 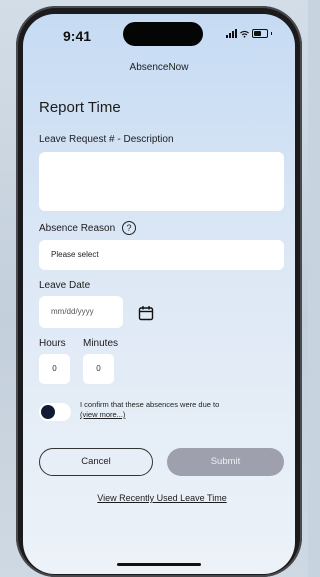 What do you see at coordinates (48, 412) in the screenshot?
I see `toggle-knob` at bounding box center [48, 412].